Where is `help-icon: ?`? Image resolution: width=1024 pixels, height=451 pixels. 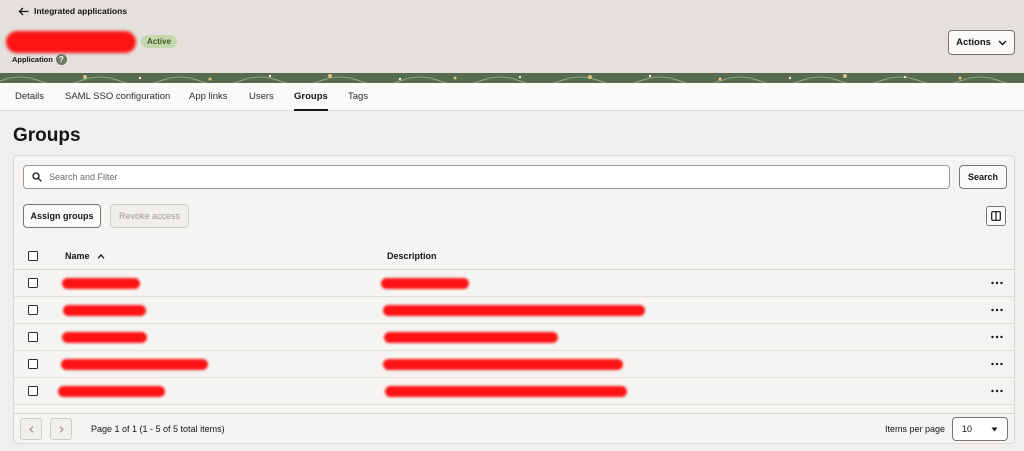
help-icon: ? is located at coordinates (61, 59).